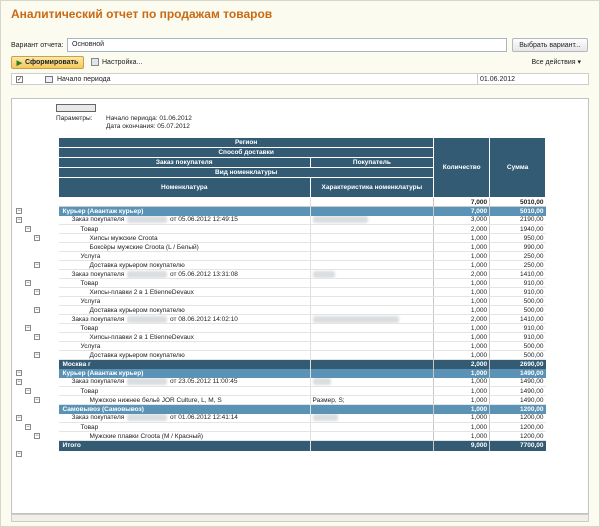 This screenshot has width=600, height=527. I want to click on row-name-cell, so click(184, 202).